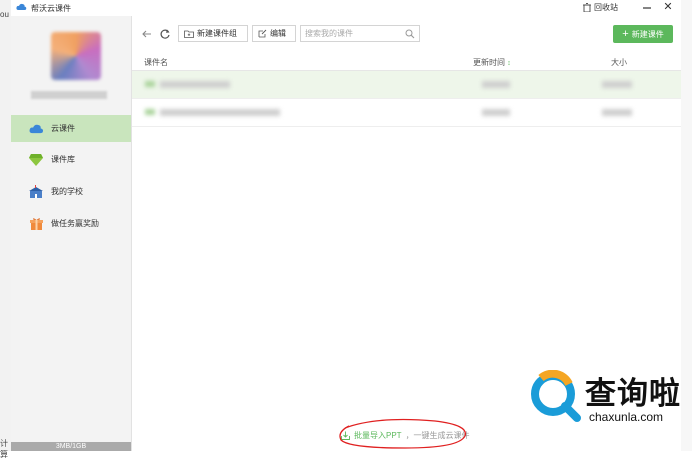 This screenshot has width=692, height=460. I want to click on new-group-label: 新建课件组, so click(217, 33).